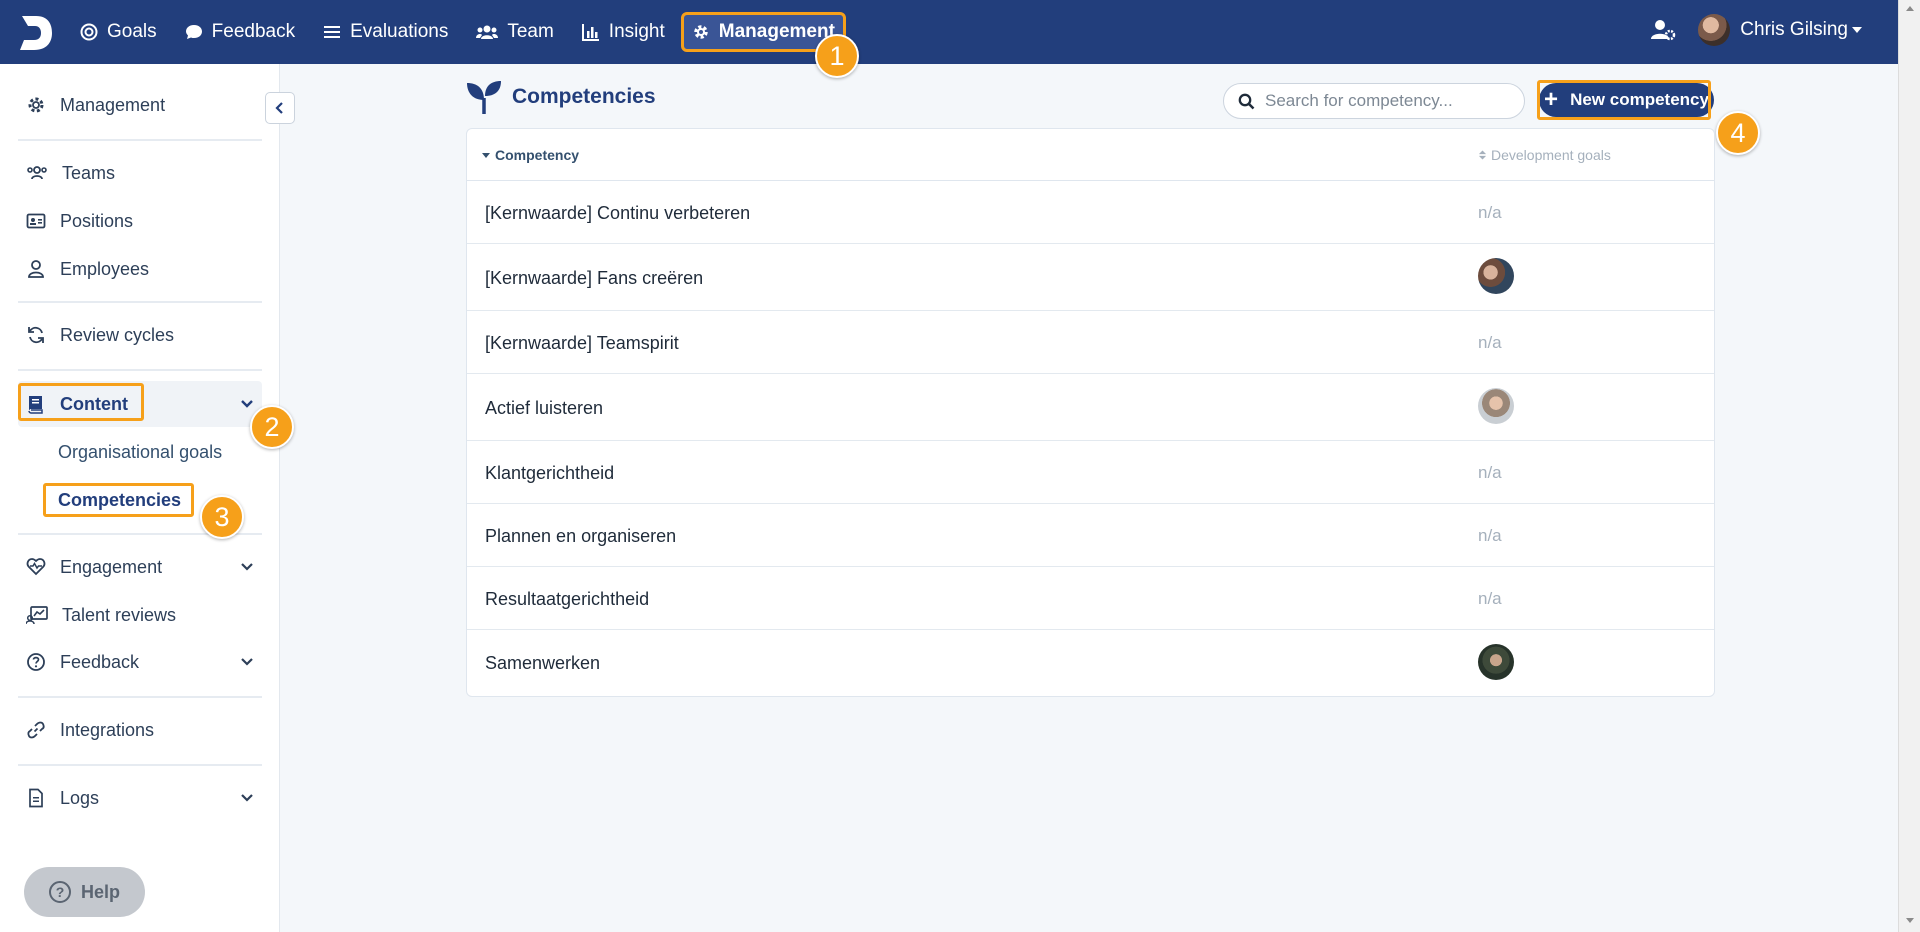 This screenshot has width=1920, height=932. I want to click on nav-feedback-label: Feedback, so click(253, 31).